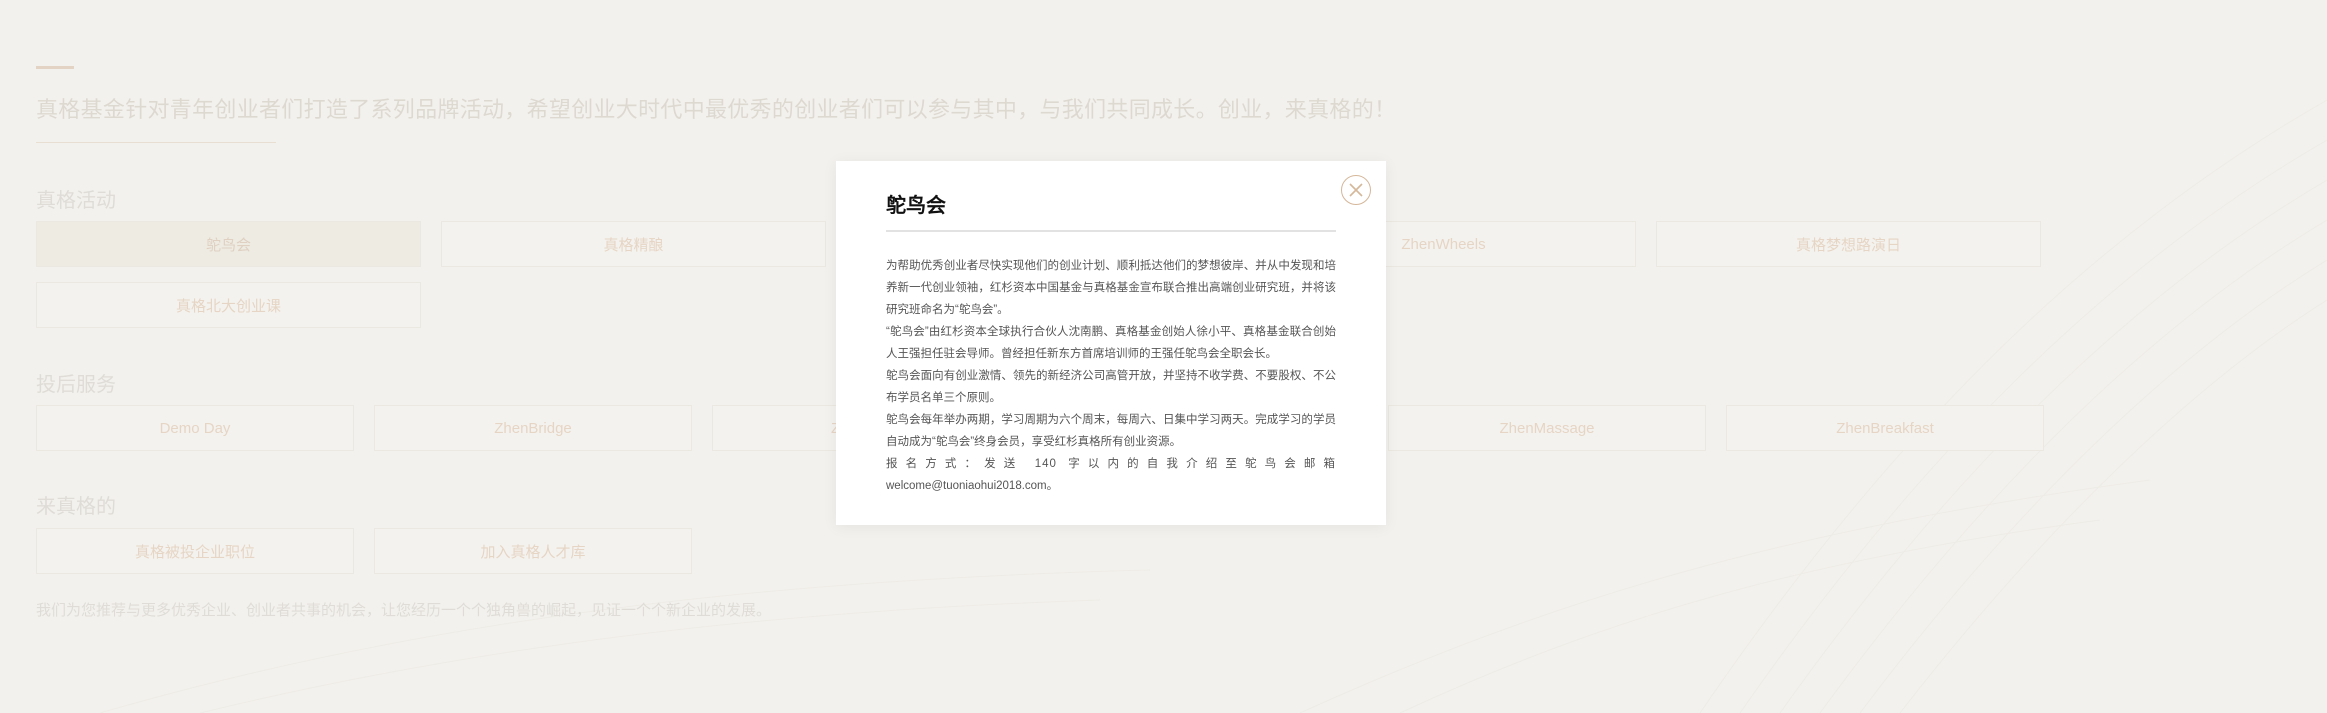 This screenshot has width=2327, height=713. I want to click on close-icon, so click(1356, 190).